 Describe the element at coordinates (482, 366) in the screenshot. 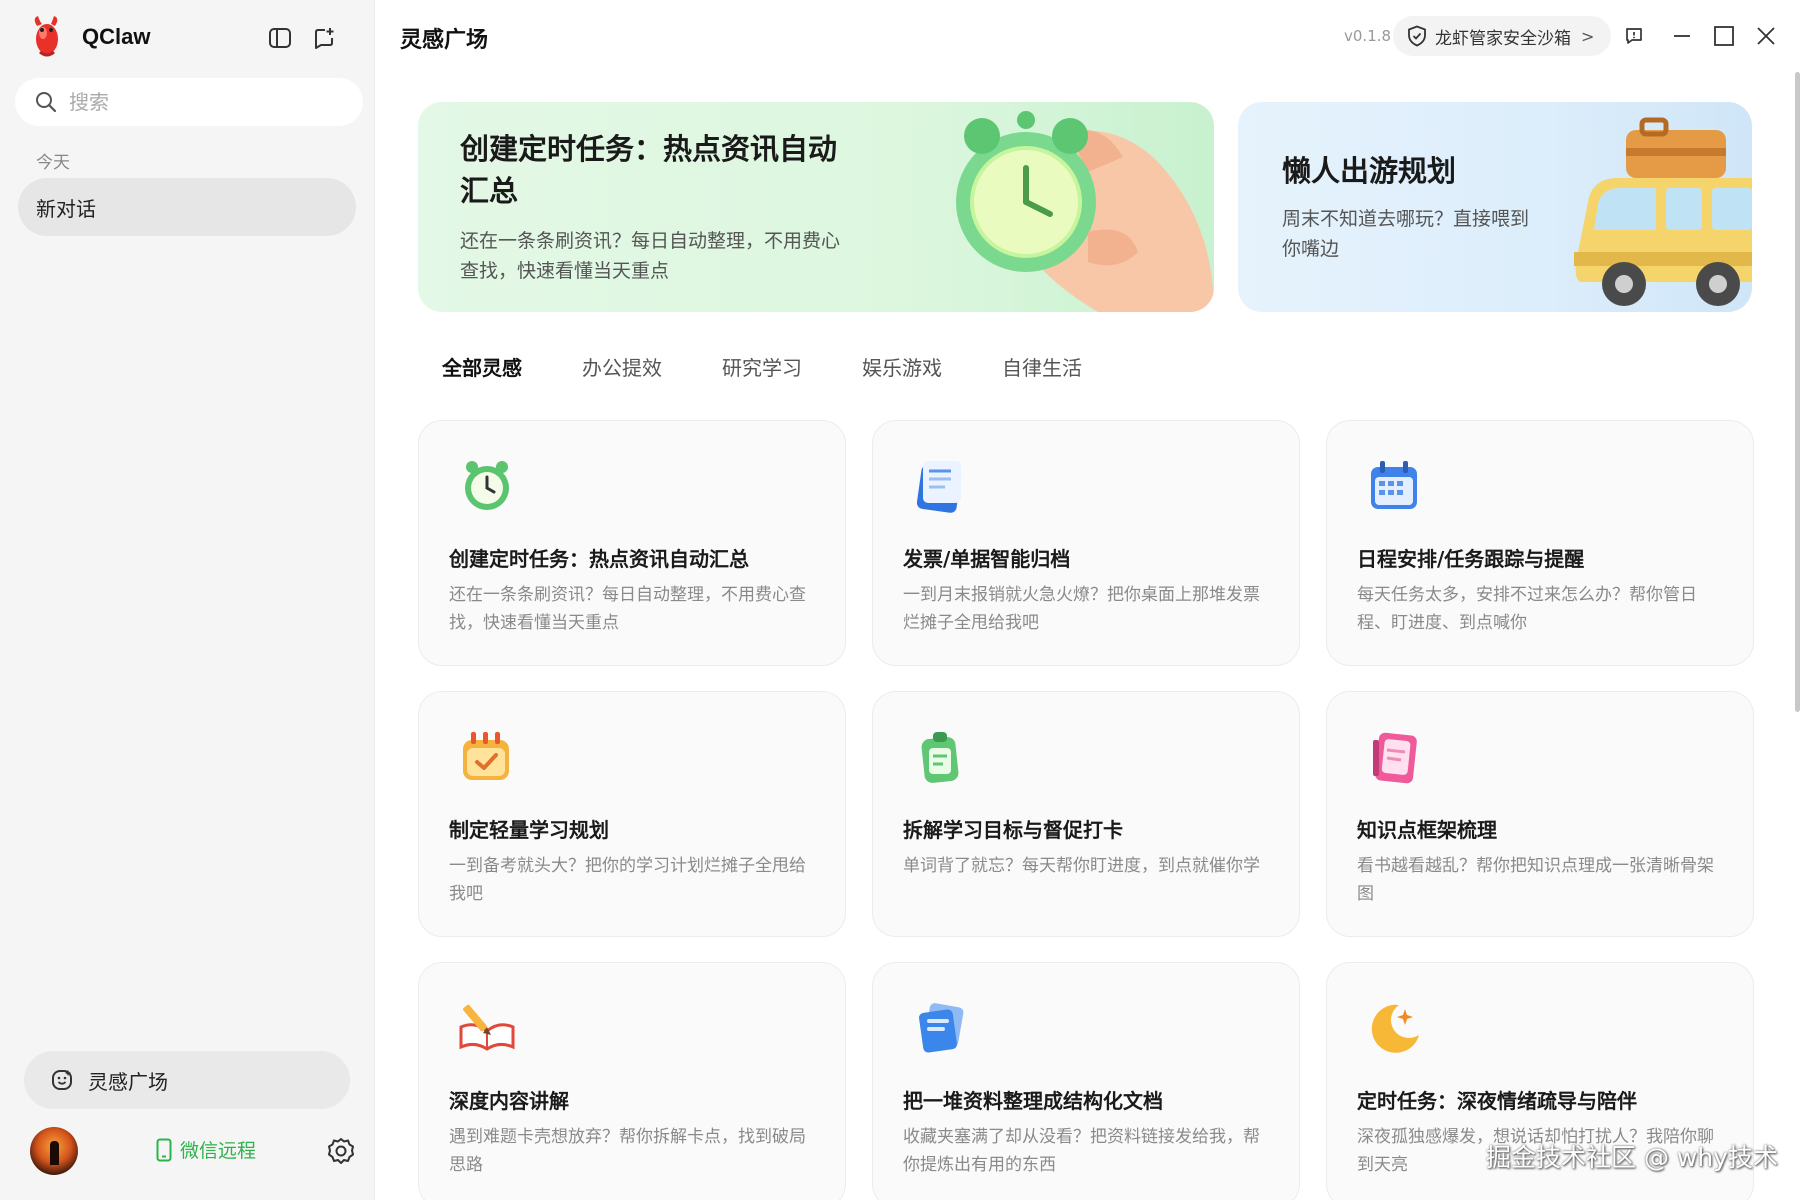

I see `tab-all: 全部灵感` at that location.